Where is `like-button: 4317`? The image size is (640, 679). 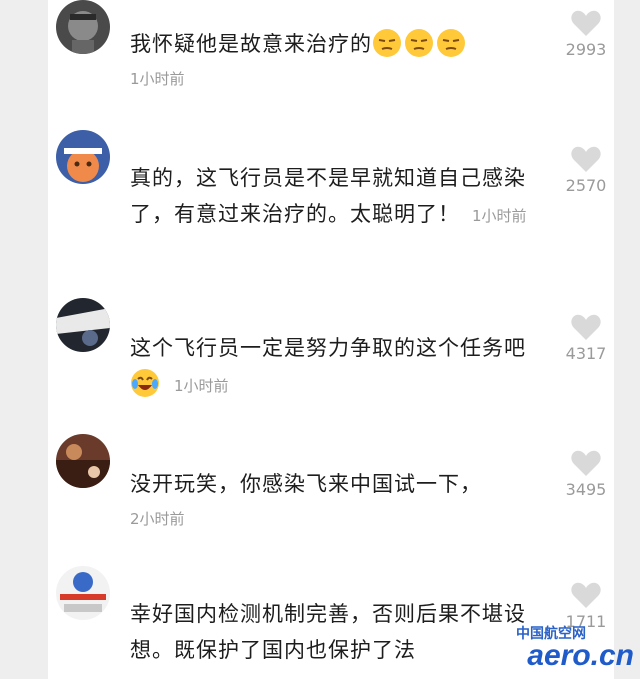 like-button: 4317 is located at coordinates (586, 337).